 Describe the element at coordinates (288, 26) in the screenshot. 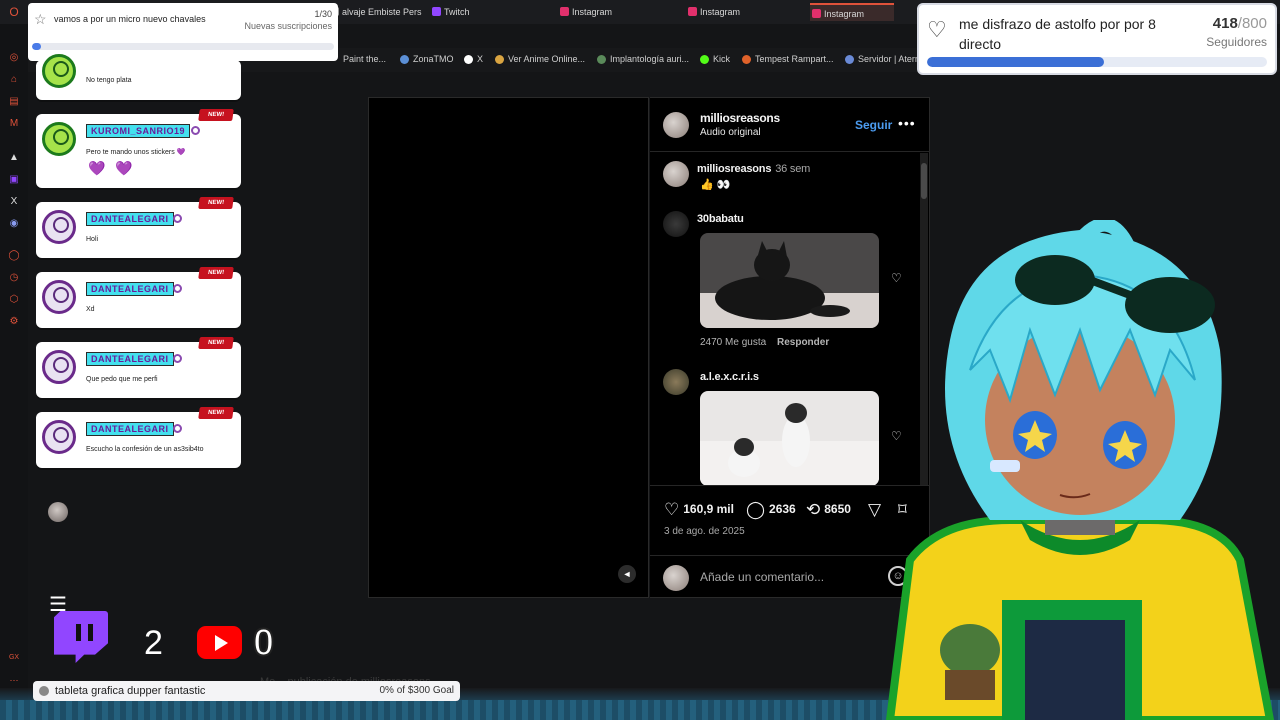

I see `goal-subtitle: Nuevas suscripciones` at that location.